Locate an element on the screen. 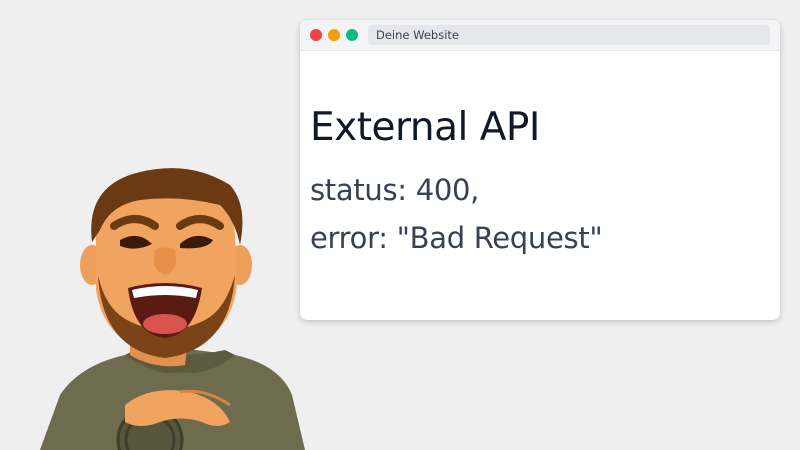 This screenshot has height=450, width=800. close-dot-icon is located at coordinates (316, 35).